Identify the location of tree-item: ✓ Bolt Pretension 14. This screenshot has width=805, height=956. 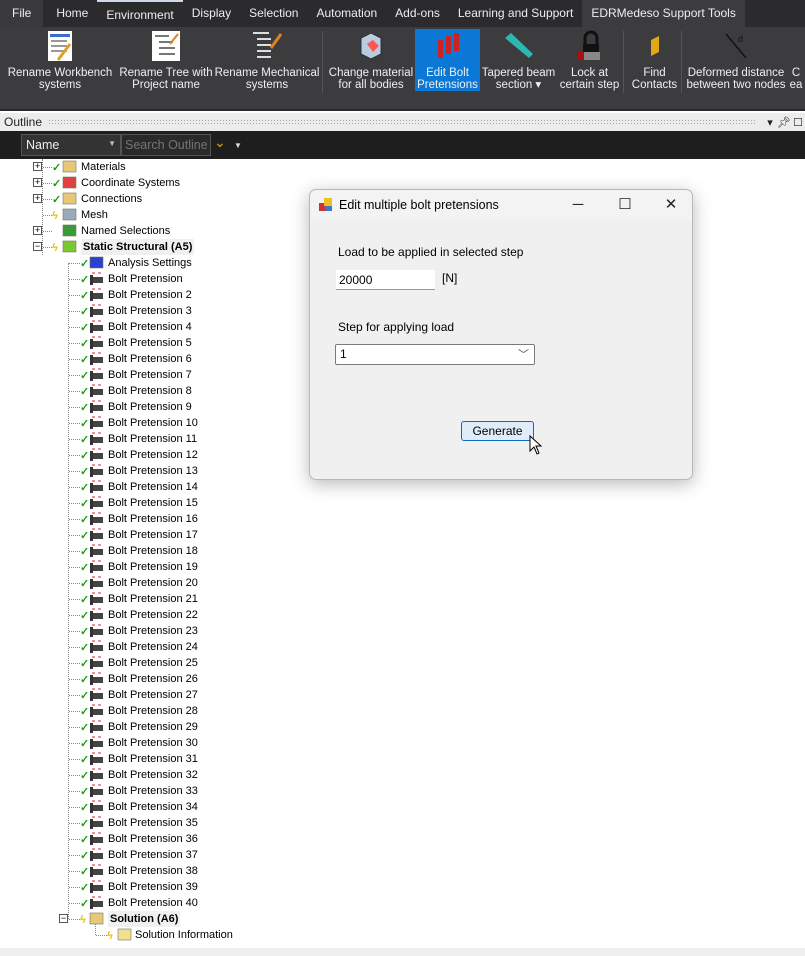
(150, 487).